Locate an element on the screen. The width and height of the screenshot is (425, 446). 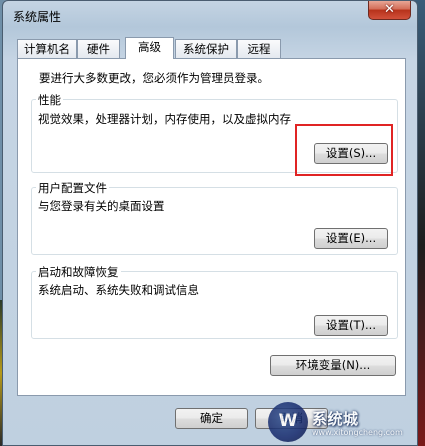
performance-description: 视觉效果，处理器计划，内存使用，以及虚拟内存 is located at coordinates (164, 119).